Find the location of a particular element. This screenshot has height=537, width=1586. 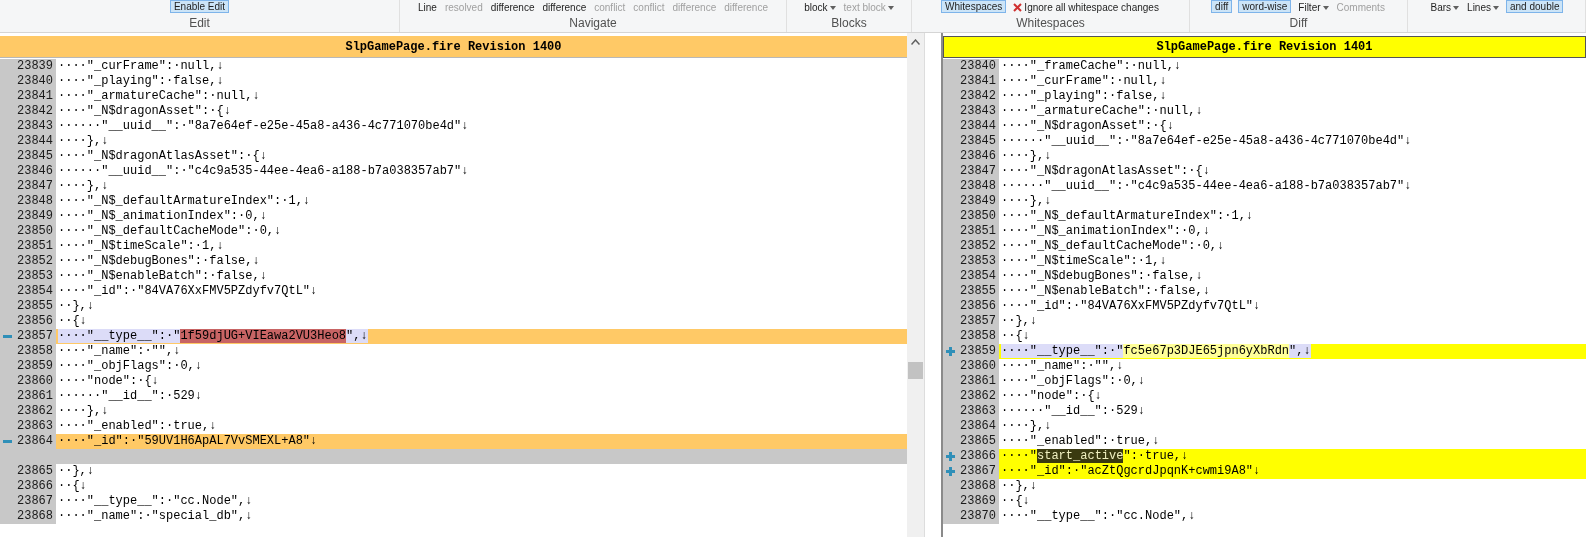

code-line: ····"start_active":·true,↓ is located at coordinates (1095, 456).